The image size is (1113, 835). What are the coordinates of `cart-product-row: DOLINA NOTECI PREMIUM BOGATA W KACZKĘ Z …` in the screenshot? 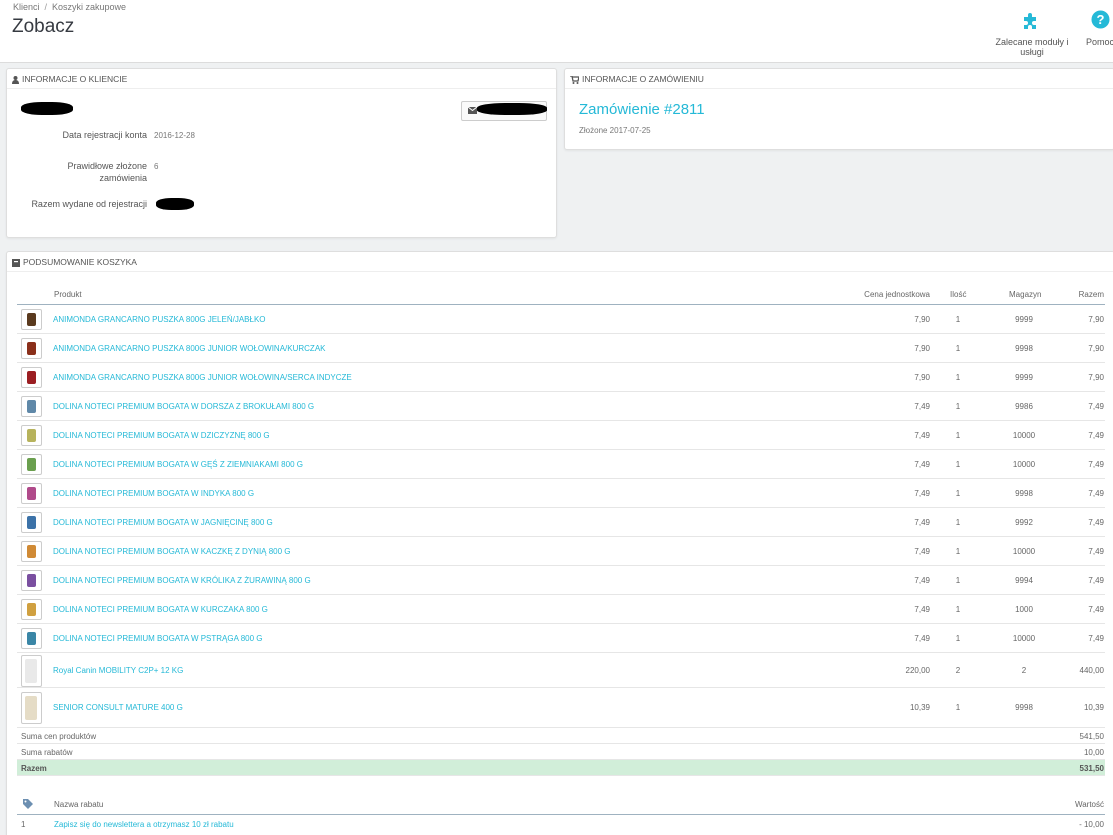 It's located at (561, 551).